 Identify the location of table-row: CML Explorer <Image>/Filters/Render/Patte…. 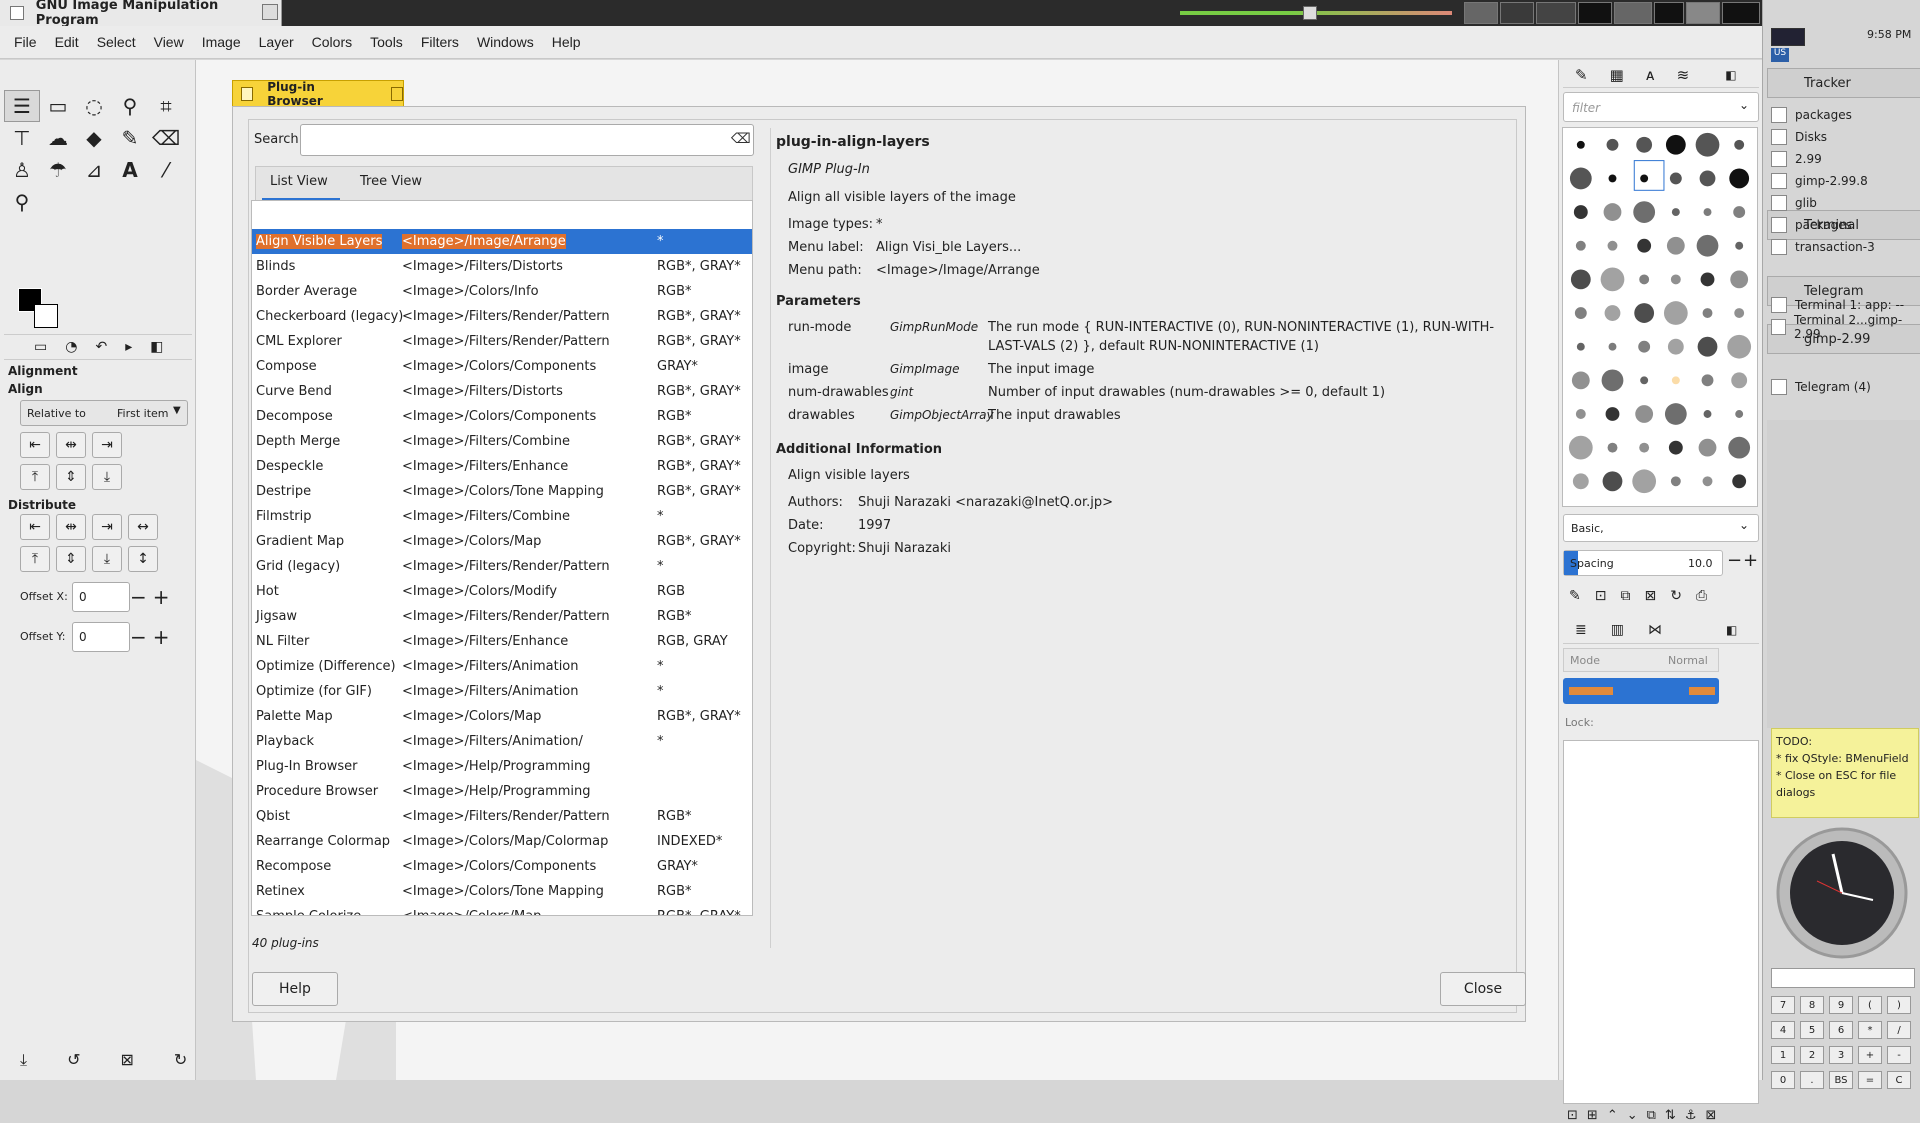
(502, 341).